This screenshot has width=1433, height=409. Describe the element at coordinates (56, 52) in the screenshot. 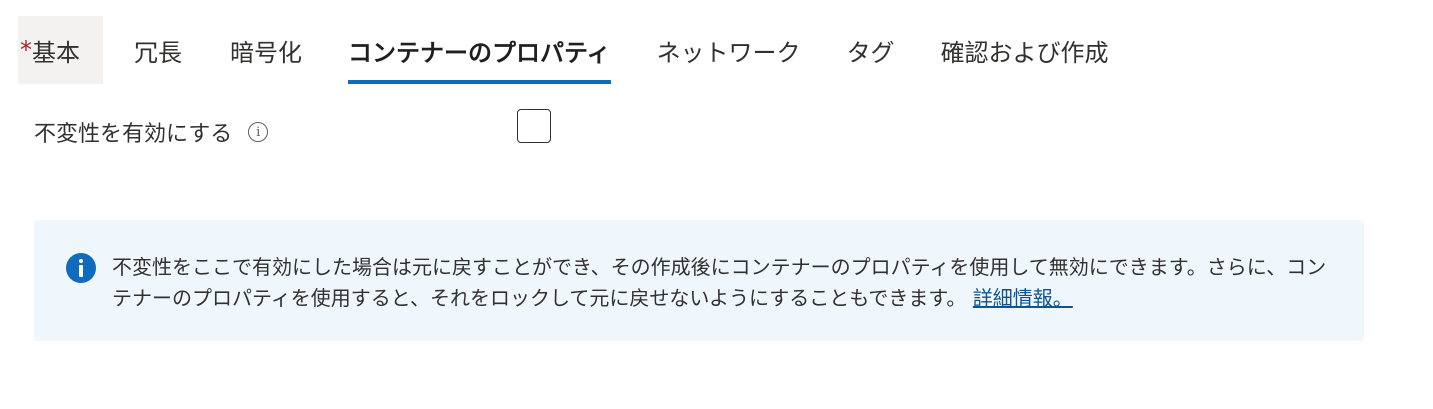

I see `tab-label: 基本` at that location.